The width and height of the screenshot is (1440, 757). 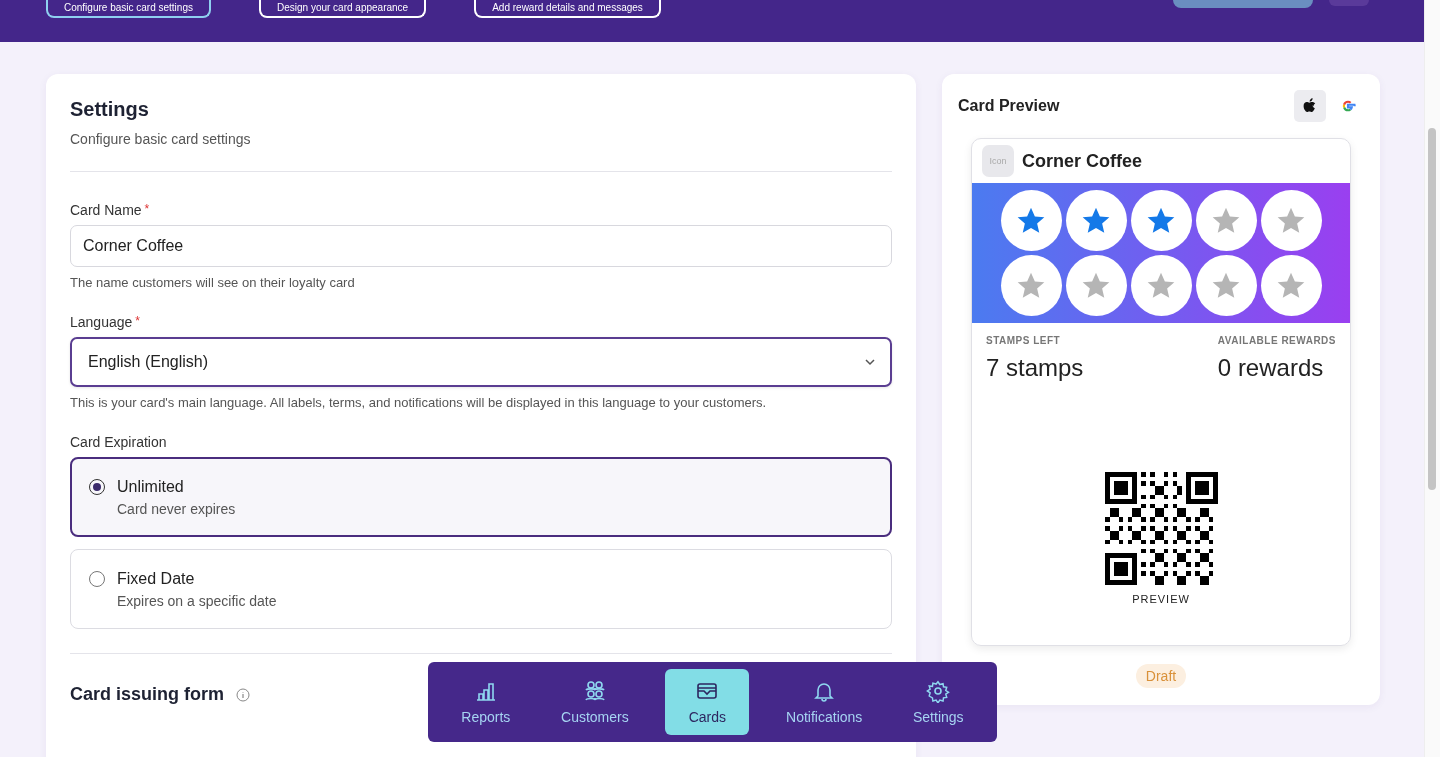 I want to click on option-description: Card never expires, so click(x=176, y=509).